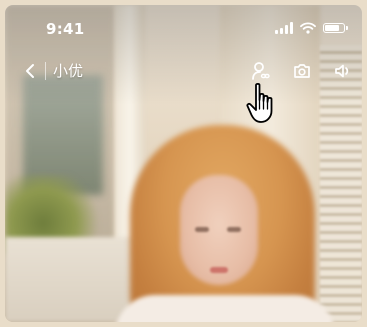 The height and width of the screenshot is (327, 367). Describe the element at coordinates (202, 229) in the screenshot. I see `person-eye-left` at that location.